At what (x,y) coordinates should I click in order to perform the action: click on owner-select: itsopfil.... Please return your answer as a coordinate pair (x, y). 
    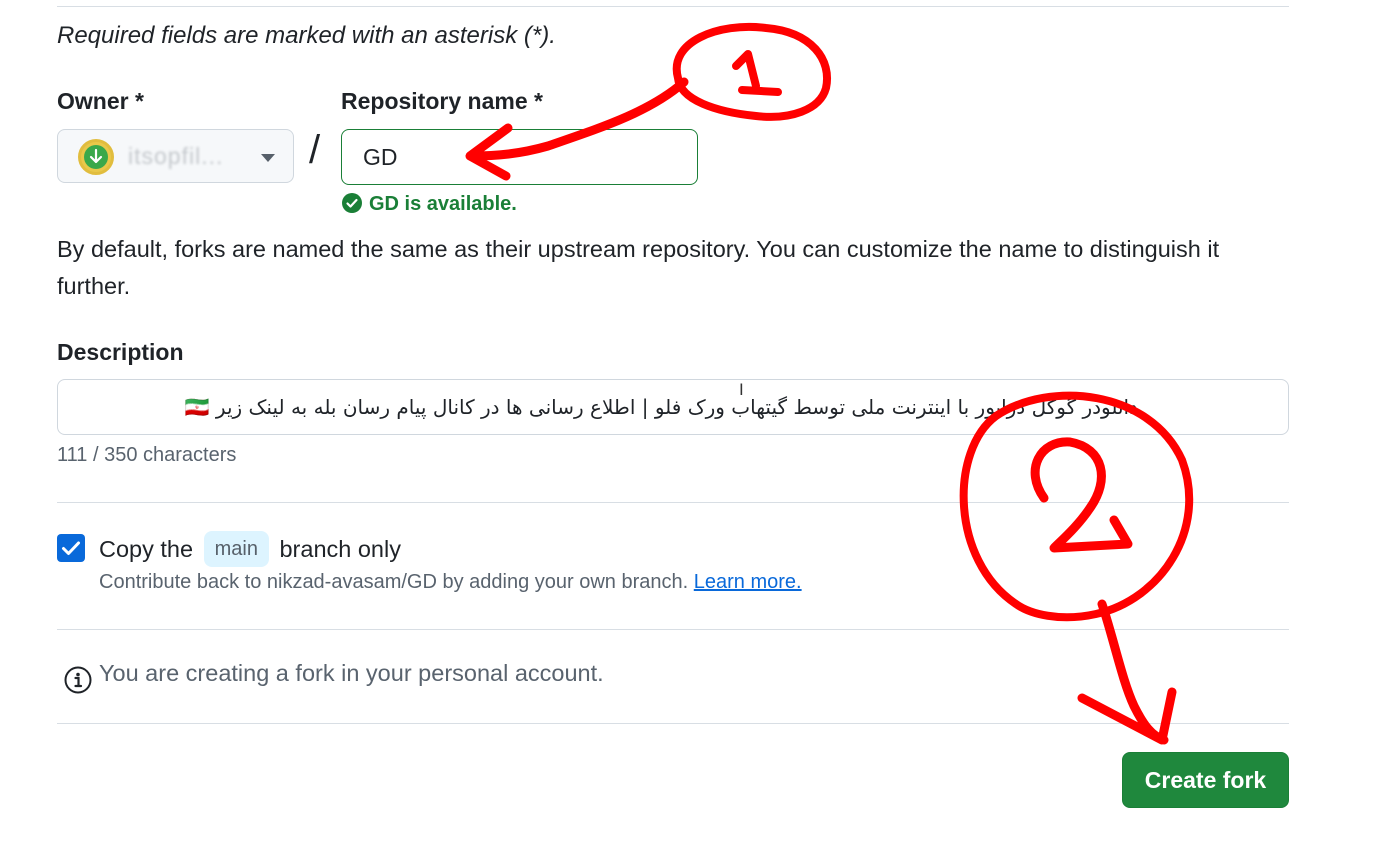
    Looking at the image, I should click on (175, 156).